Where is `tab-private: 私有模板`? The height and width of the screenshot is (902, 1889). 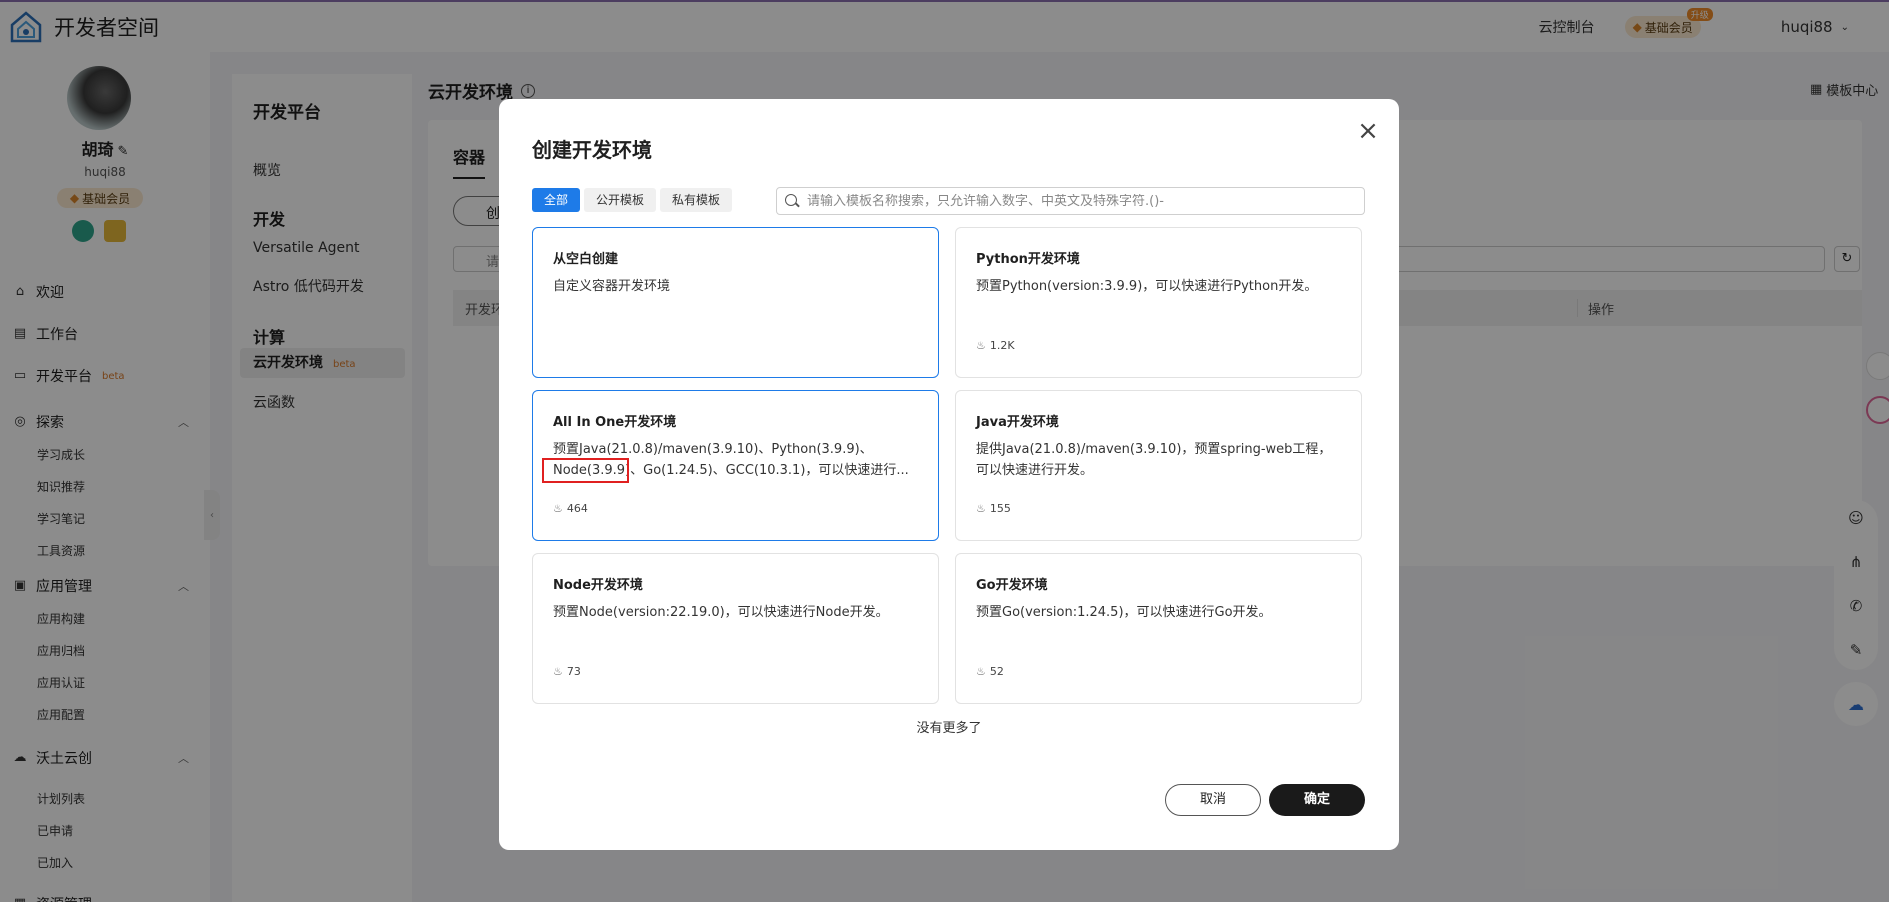
tab-private: 私有模板 is located at coordinates (696, 200).